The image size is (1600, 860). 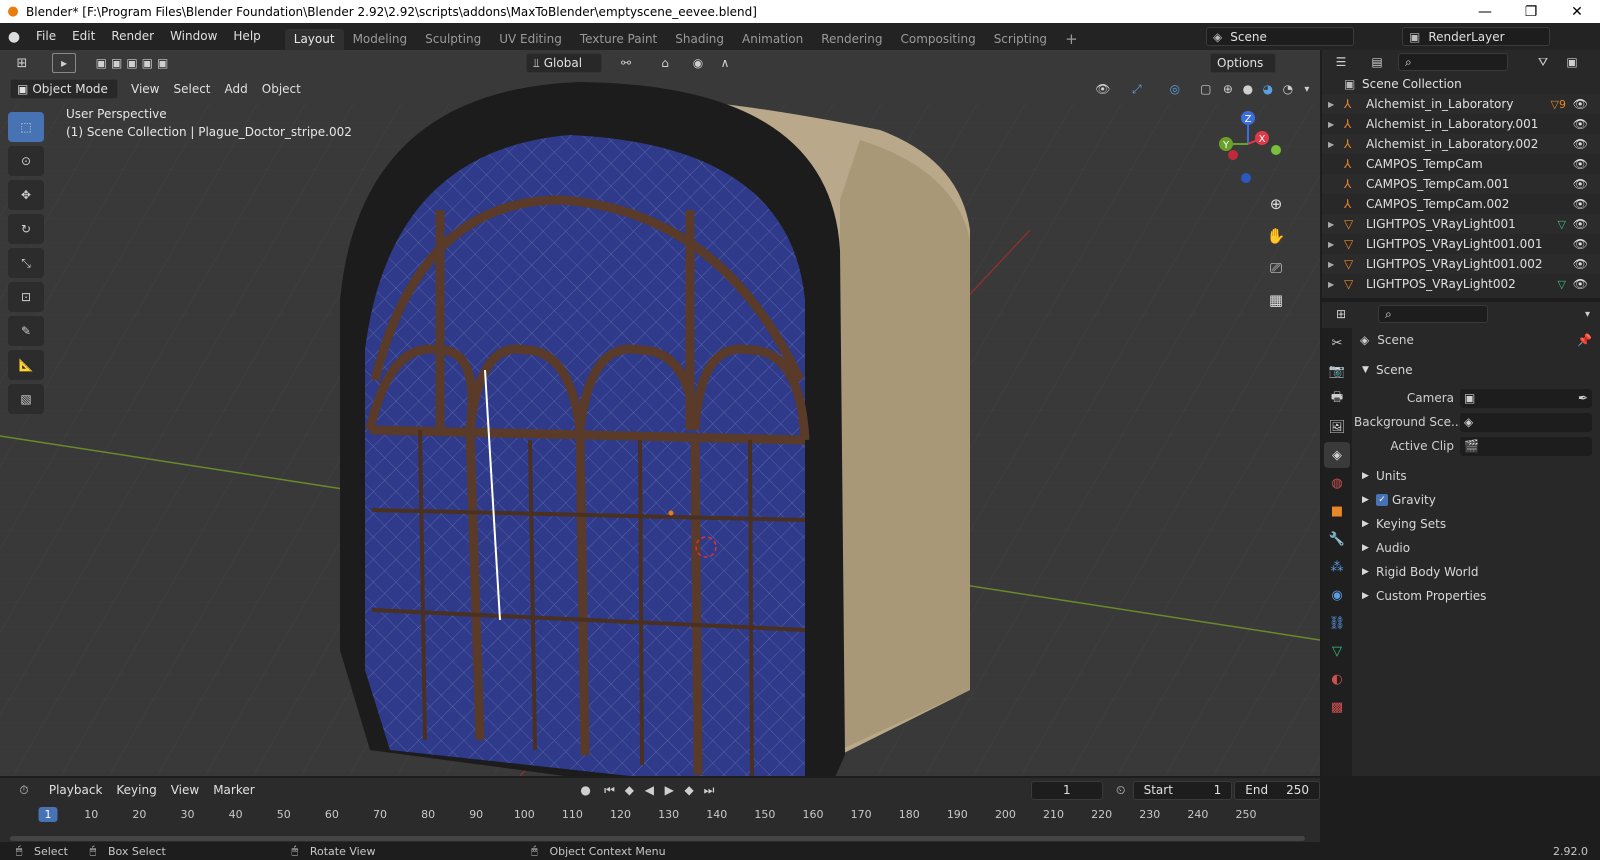 What do you see at coordinates (1337, 483) in the screenshot?
I see `tab-world-icon: ◍` at bounding box center [1337, 483].